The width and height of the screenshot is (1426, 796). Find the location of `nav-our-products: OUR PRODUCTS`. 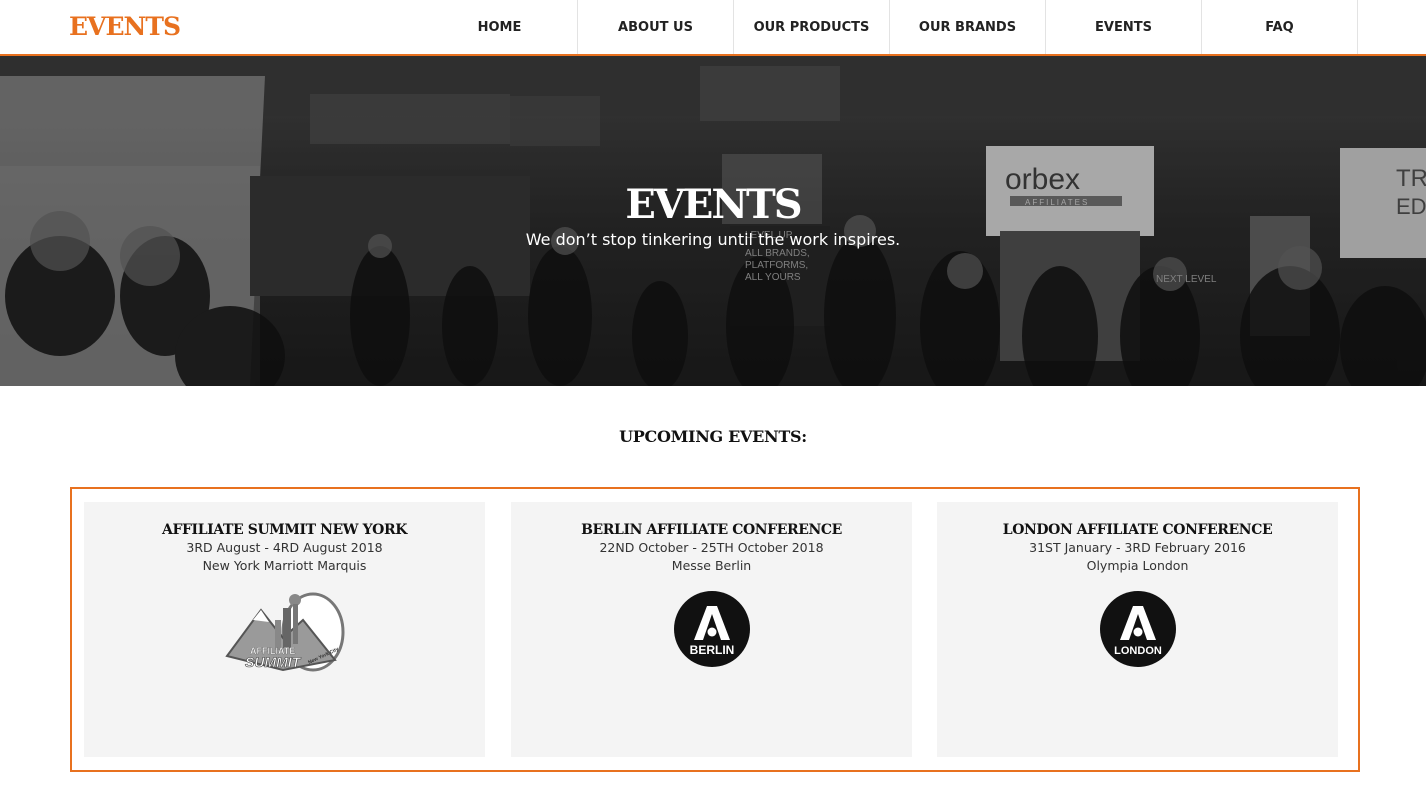

nav-our-products: OUR PRODUCTS is located at coordinates (812, 27).